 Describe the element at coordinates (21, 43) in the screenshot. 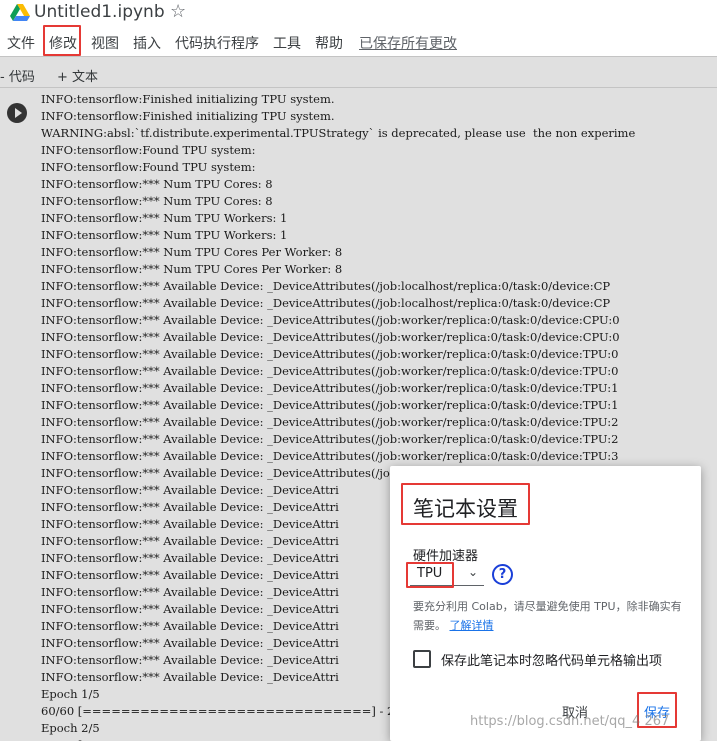

I see `menu-file: 文件` at that location.